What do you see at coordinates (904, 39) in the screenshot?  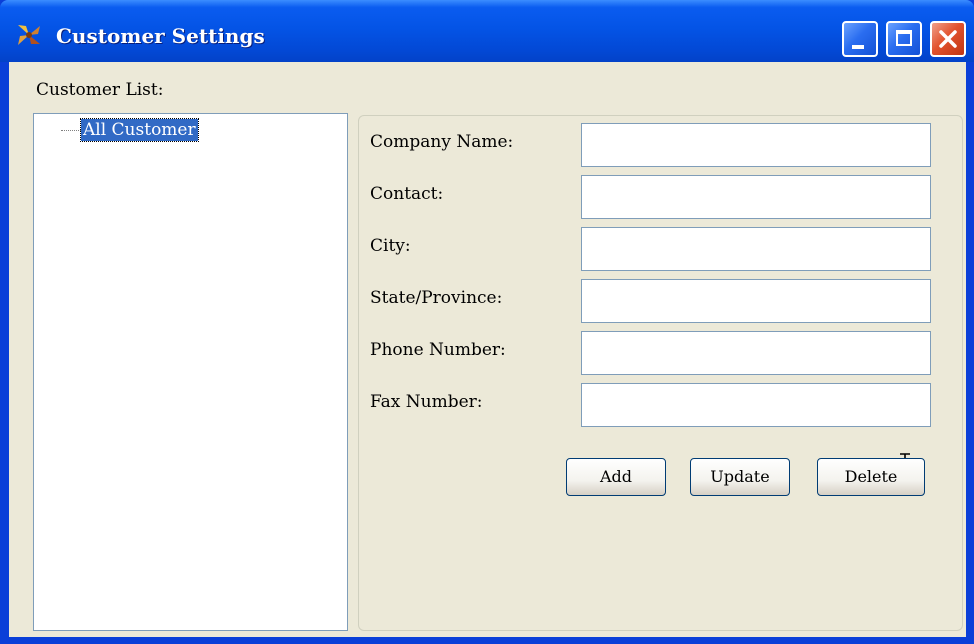 I see `maximize-button` at bounding box center [904, 39].